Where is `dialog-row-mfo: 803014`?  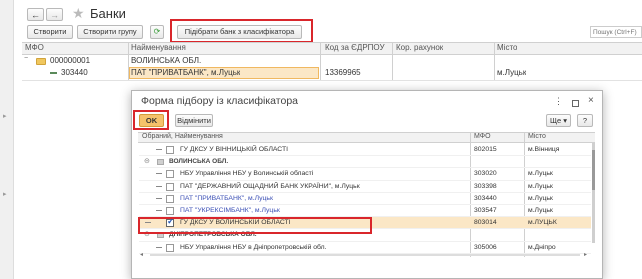 dialog-row-mfo: 803014 is located at coordinates (485, 223).